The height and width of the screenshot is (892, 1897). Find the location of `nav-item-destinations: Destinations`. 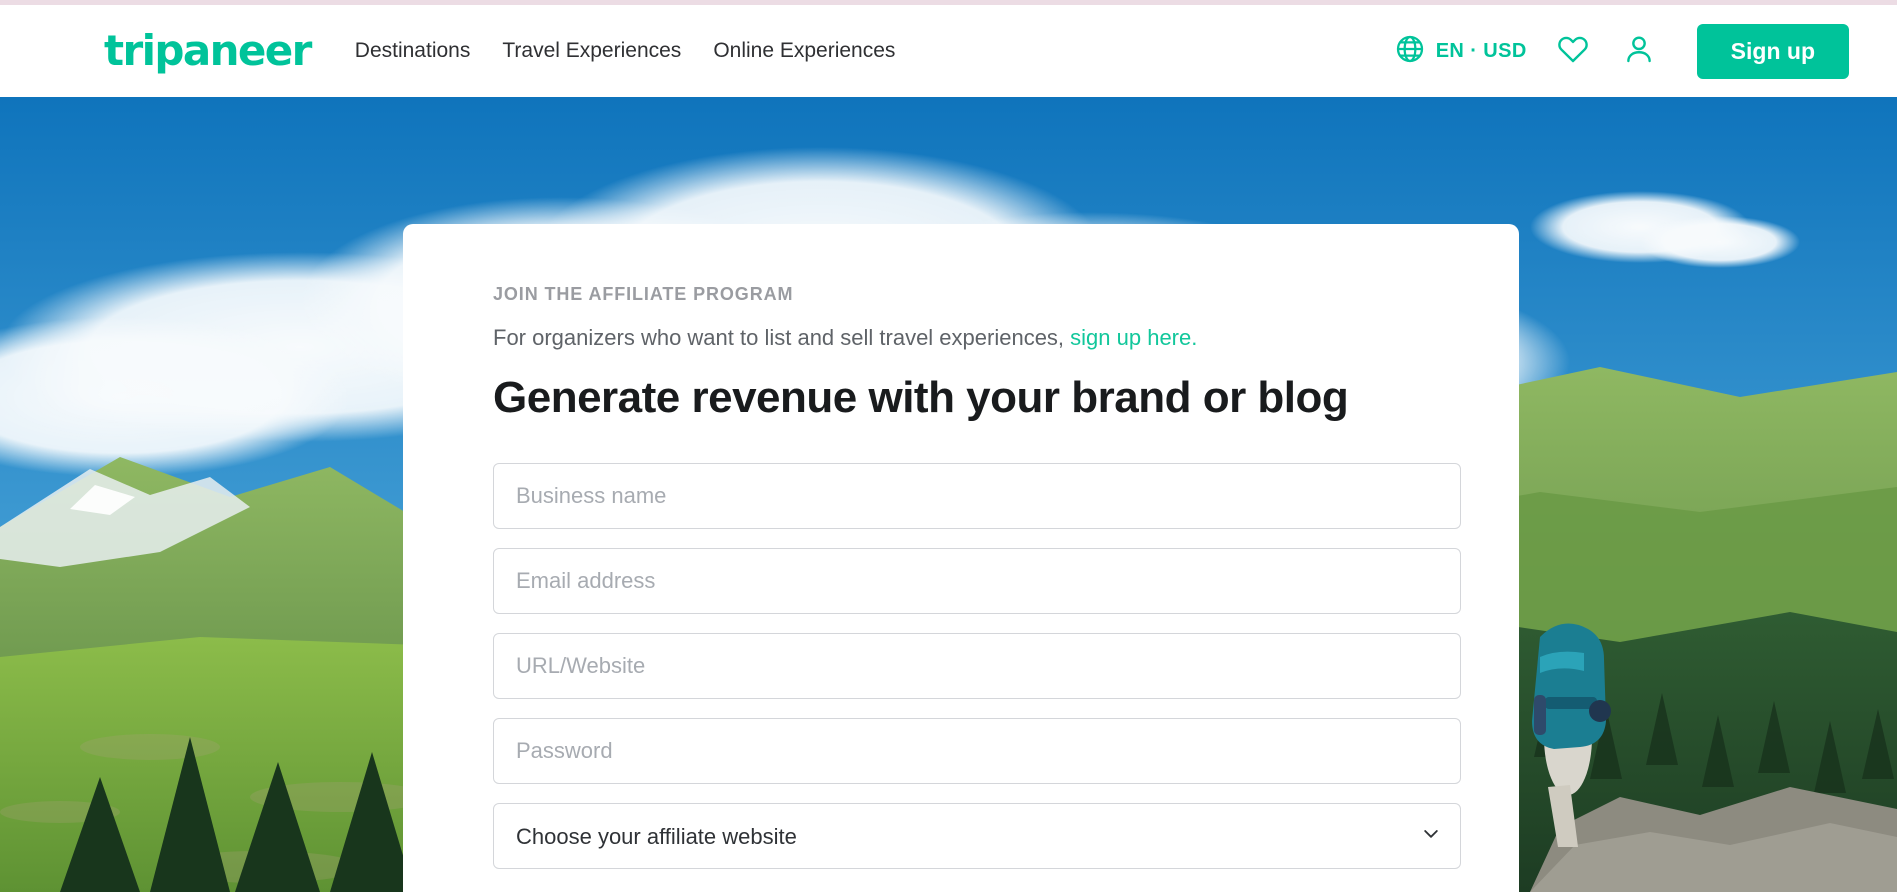

nav-item-destinations: Destinations is located at coordinates (413, 51).